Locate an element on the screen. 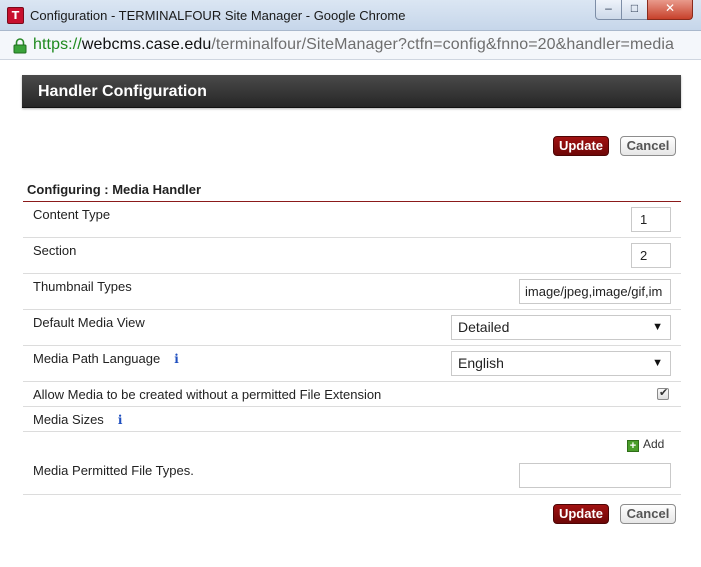 Image resolution: width=701 pixels, height=567 pixels. default-media-view-label: Default Media View is located at coordinates (89, 322).